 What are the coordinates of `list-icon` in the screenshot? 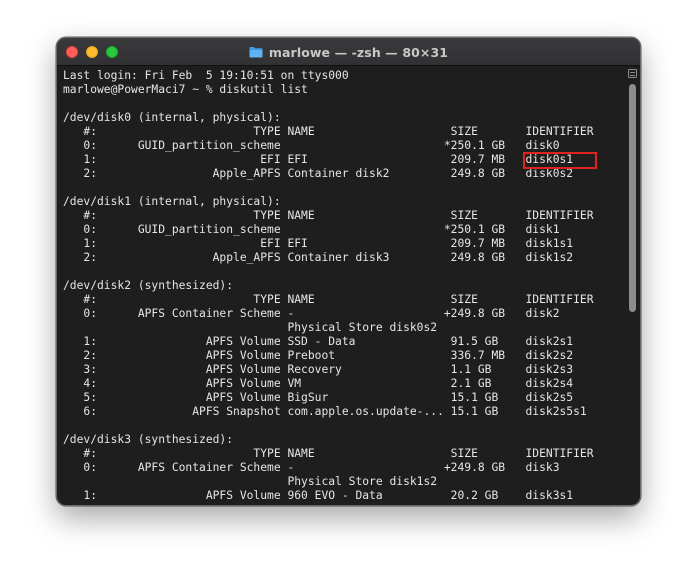 It's located at (632, 73).